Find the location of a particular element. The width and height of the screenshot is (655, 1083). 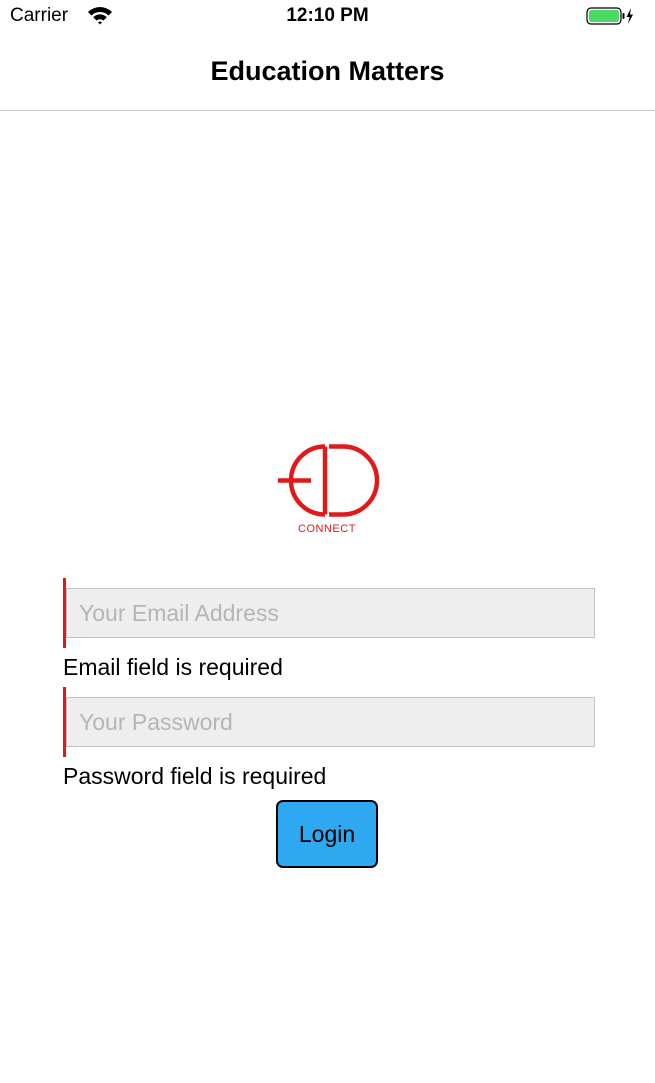

clock: 12:10 PM is located at coordinates (327, 15).